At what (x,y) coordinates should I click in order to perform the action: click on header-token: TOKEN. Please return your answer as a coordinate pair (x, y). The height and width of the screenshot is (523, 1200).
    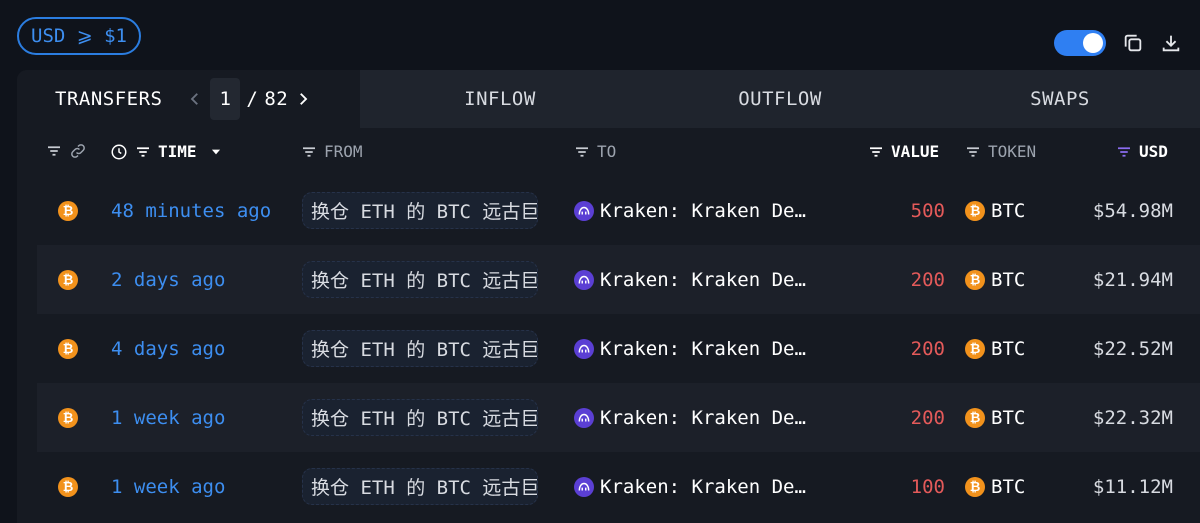
    Looking at the image, I should click on (1000, 151).